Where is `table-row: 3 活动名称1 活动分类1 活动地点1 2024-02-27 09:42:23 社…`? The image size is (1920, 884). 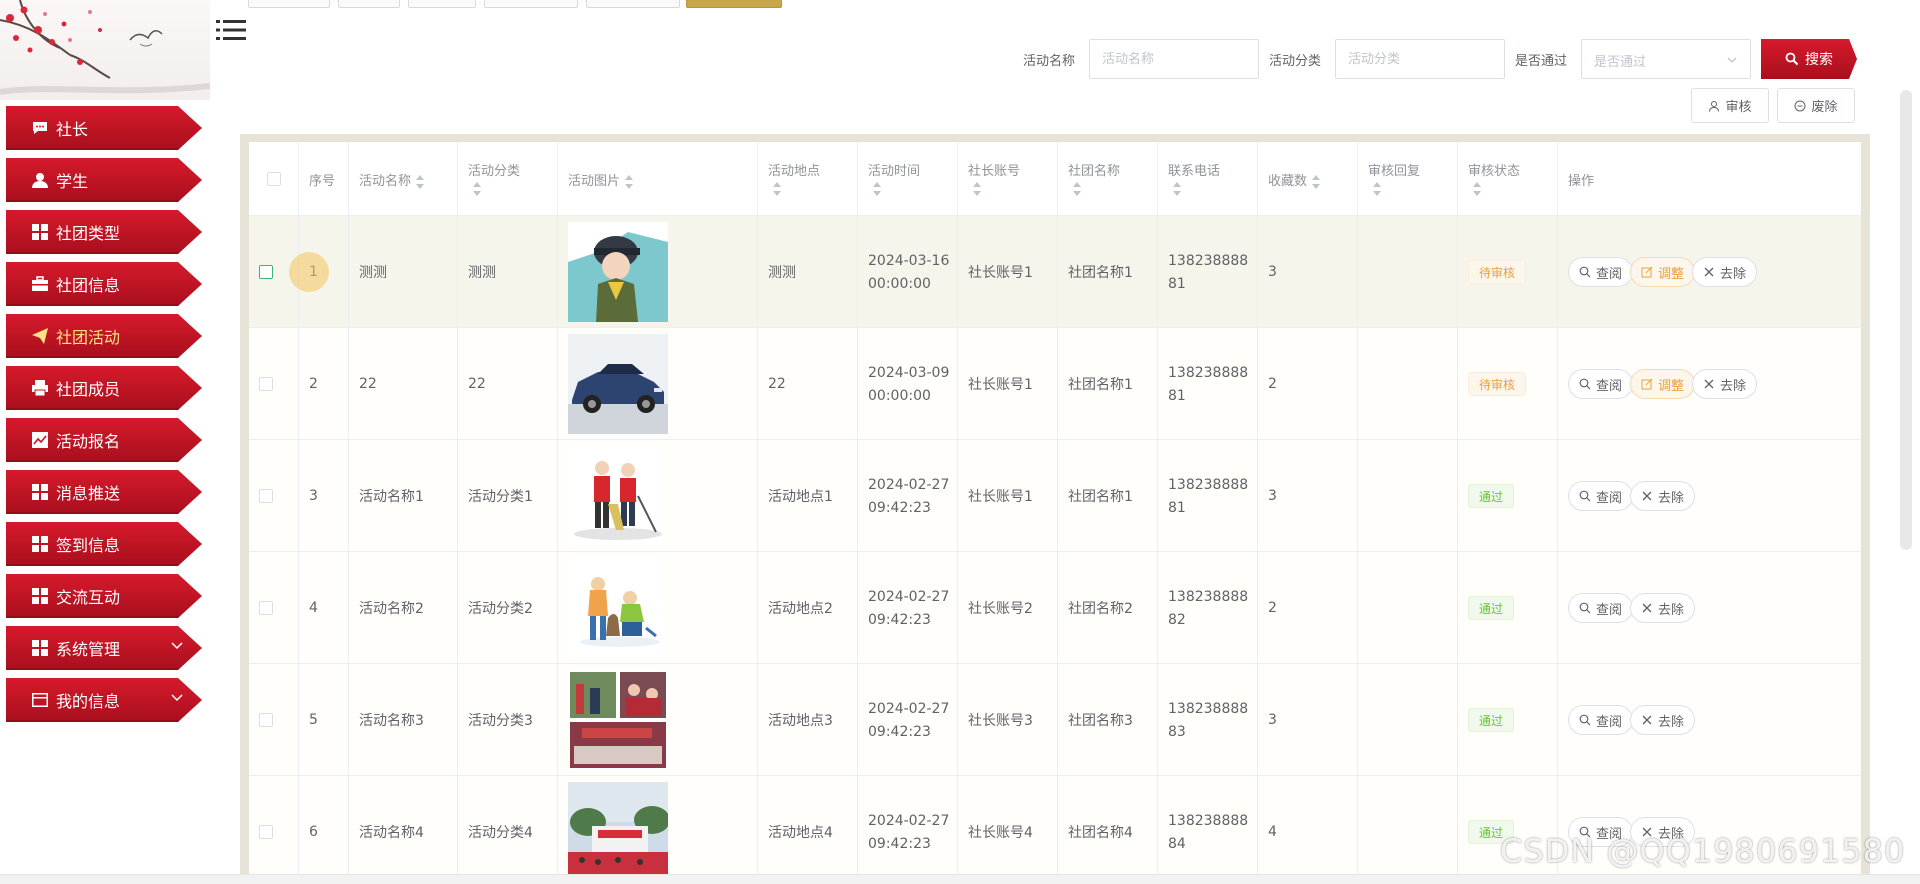
table-row: 3 活动名称1 活动分类1 活动地点1 2024-02-27 09:42:23 社… is located at coordinates (1055, 496).